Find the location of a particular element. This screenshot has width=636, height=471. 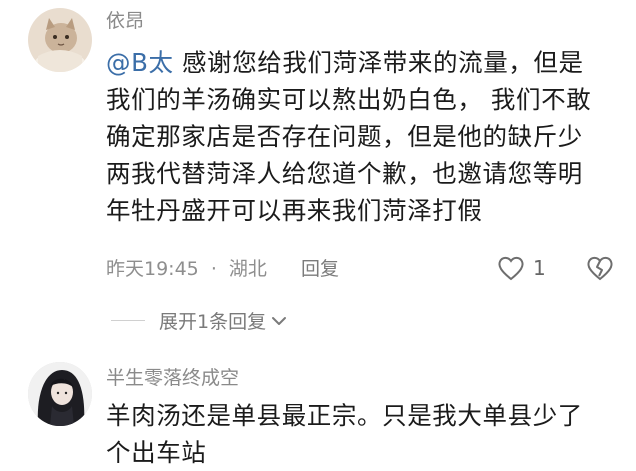

broken-heart-icon is located at coordinates (600, 268).